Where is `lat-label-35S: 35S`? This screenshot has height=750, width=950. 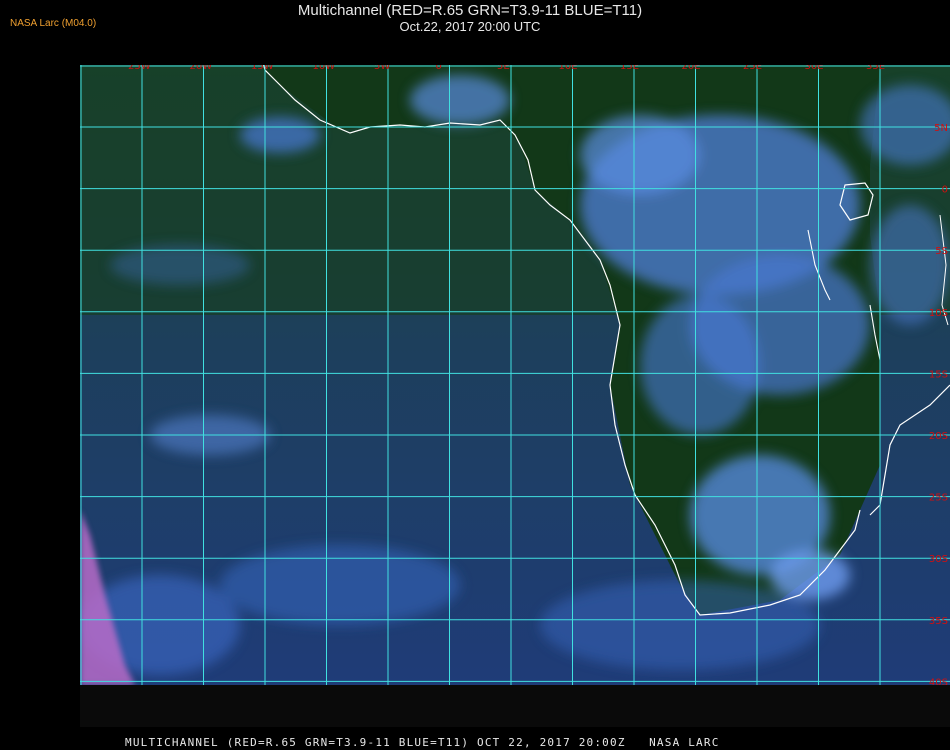
lat-label-35S: 35S is located at coordinates (938, 621).